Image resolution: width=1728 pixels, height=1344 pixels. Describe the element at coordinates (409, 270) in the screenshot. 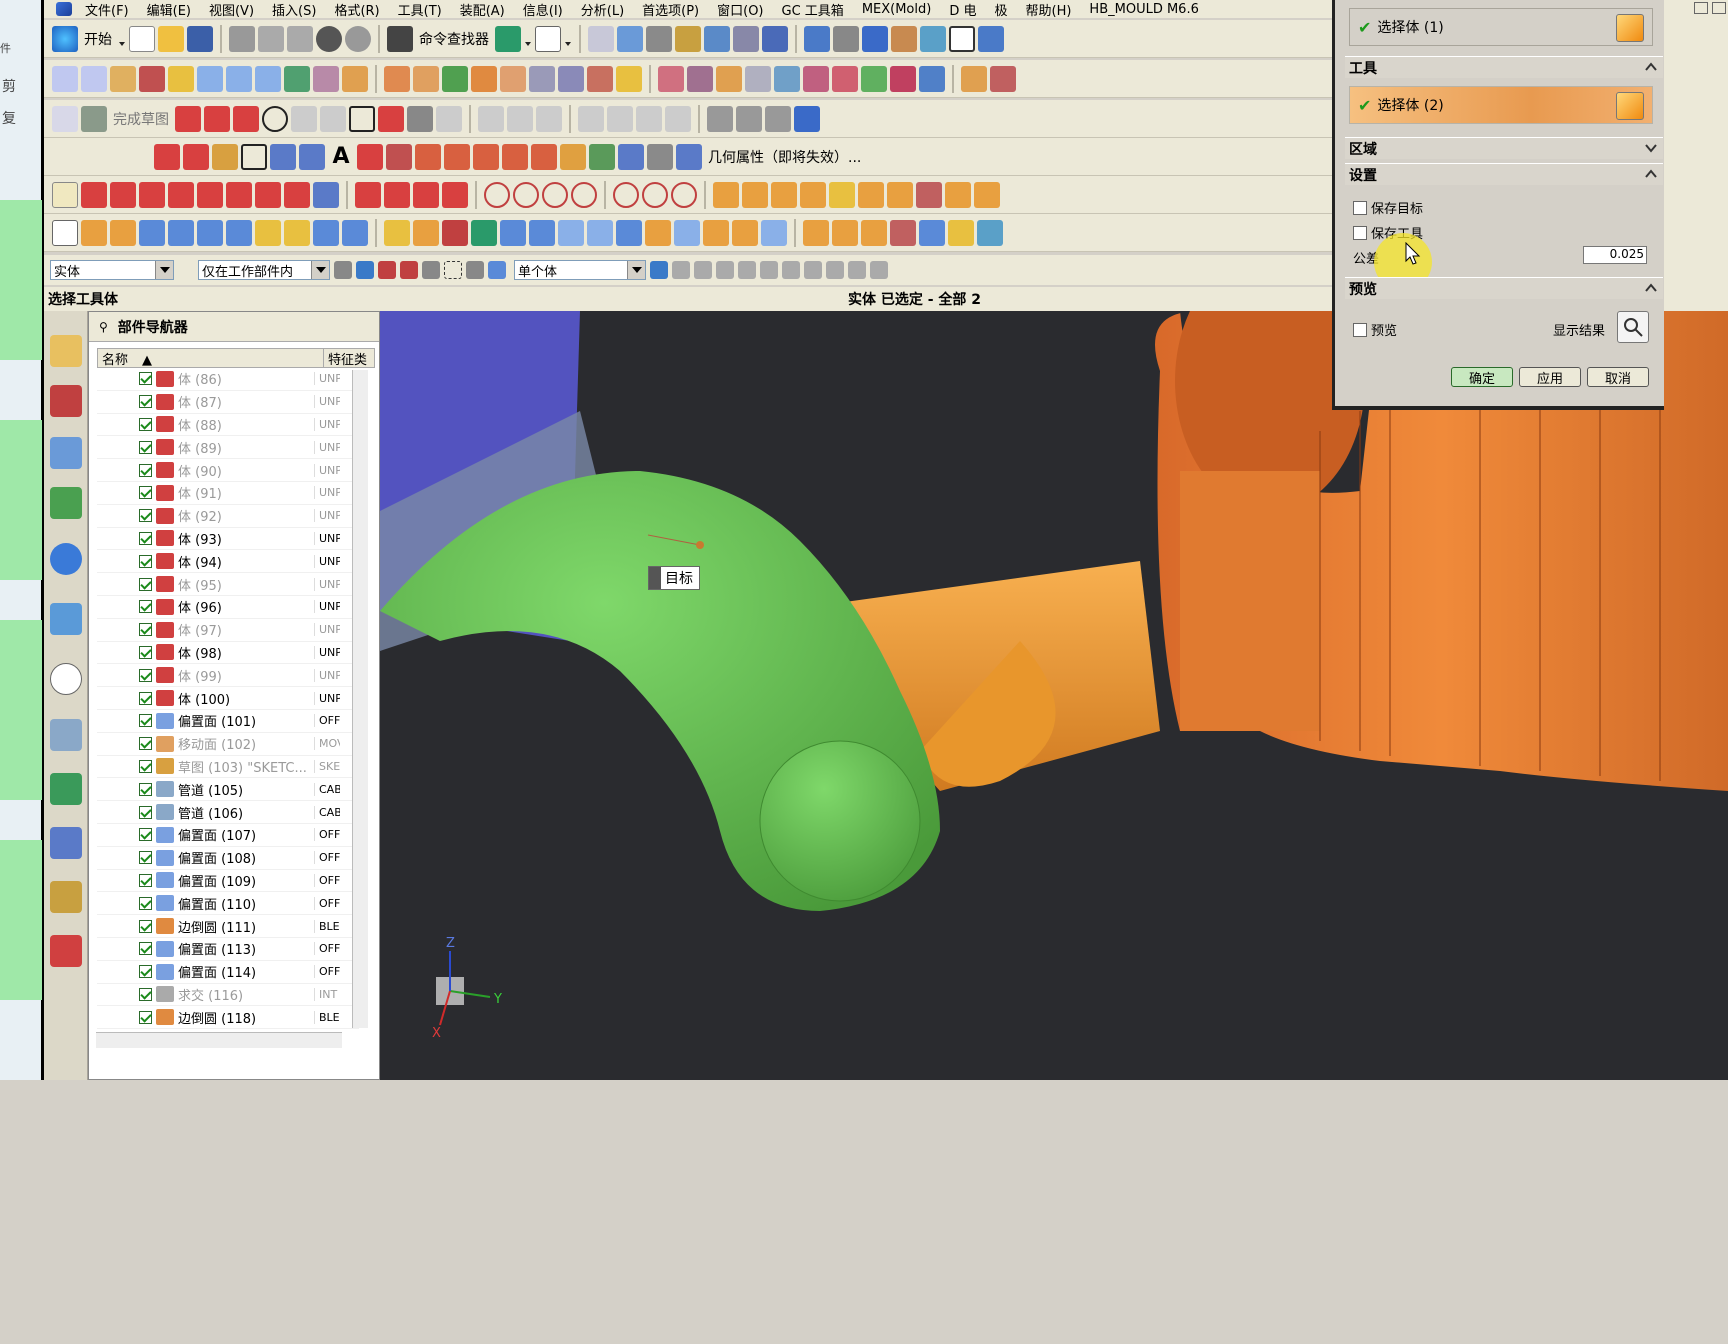

I see `snap-icon` at that location.